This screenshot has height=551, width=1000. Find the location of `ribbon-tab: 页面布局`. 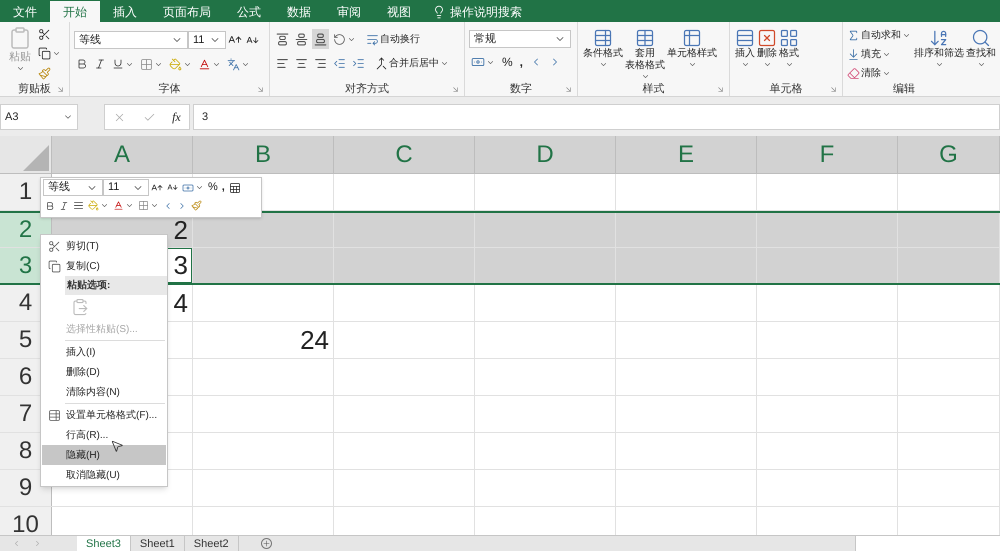

ribbon-tab: 页面布局 is located at coordinates (187, 11).